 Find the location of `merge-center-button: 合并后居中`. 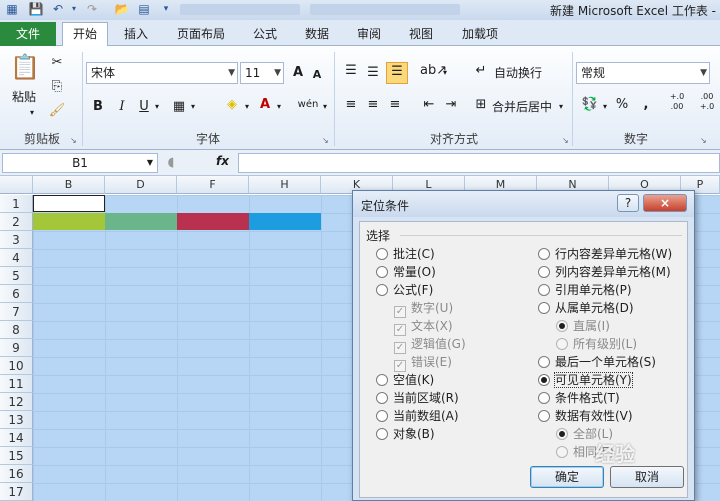

merge-center-button: 合并后居中 is located at coordinates (522, 107).